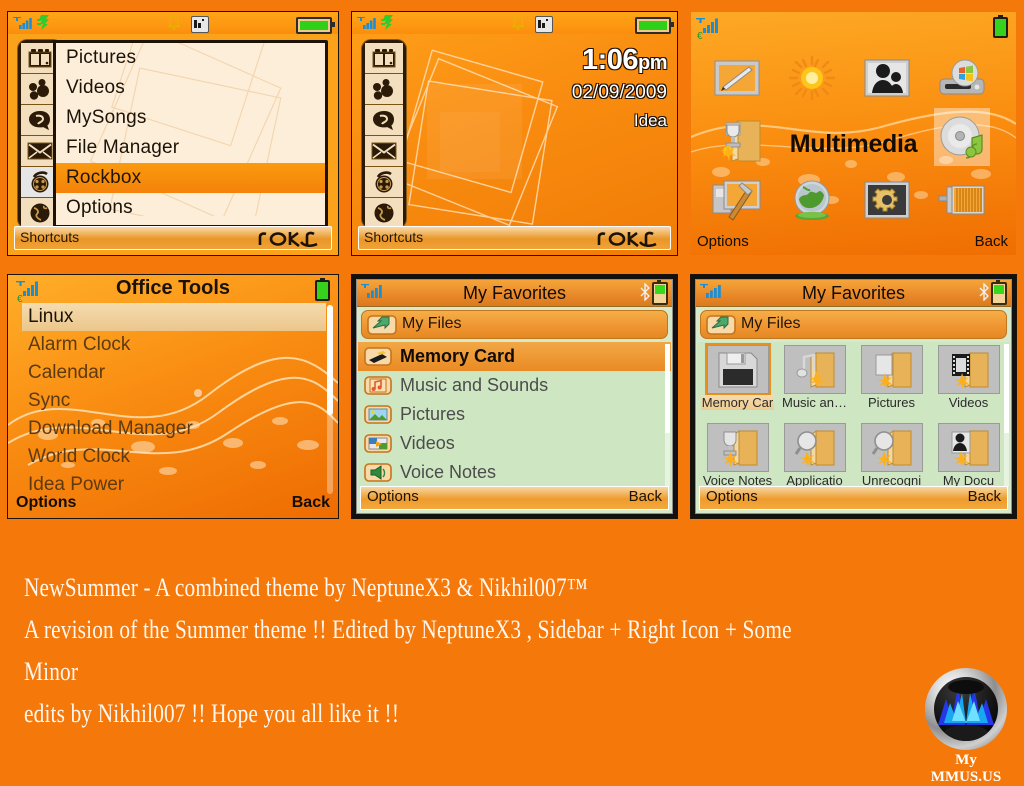  Describe the element at coordinates (382, 325) in the screenshot. I see `my-files-folder-icon` at that location.